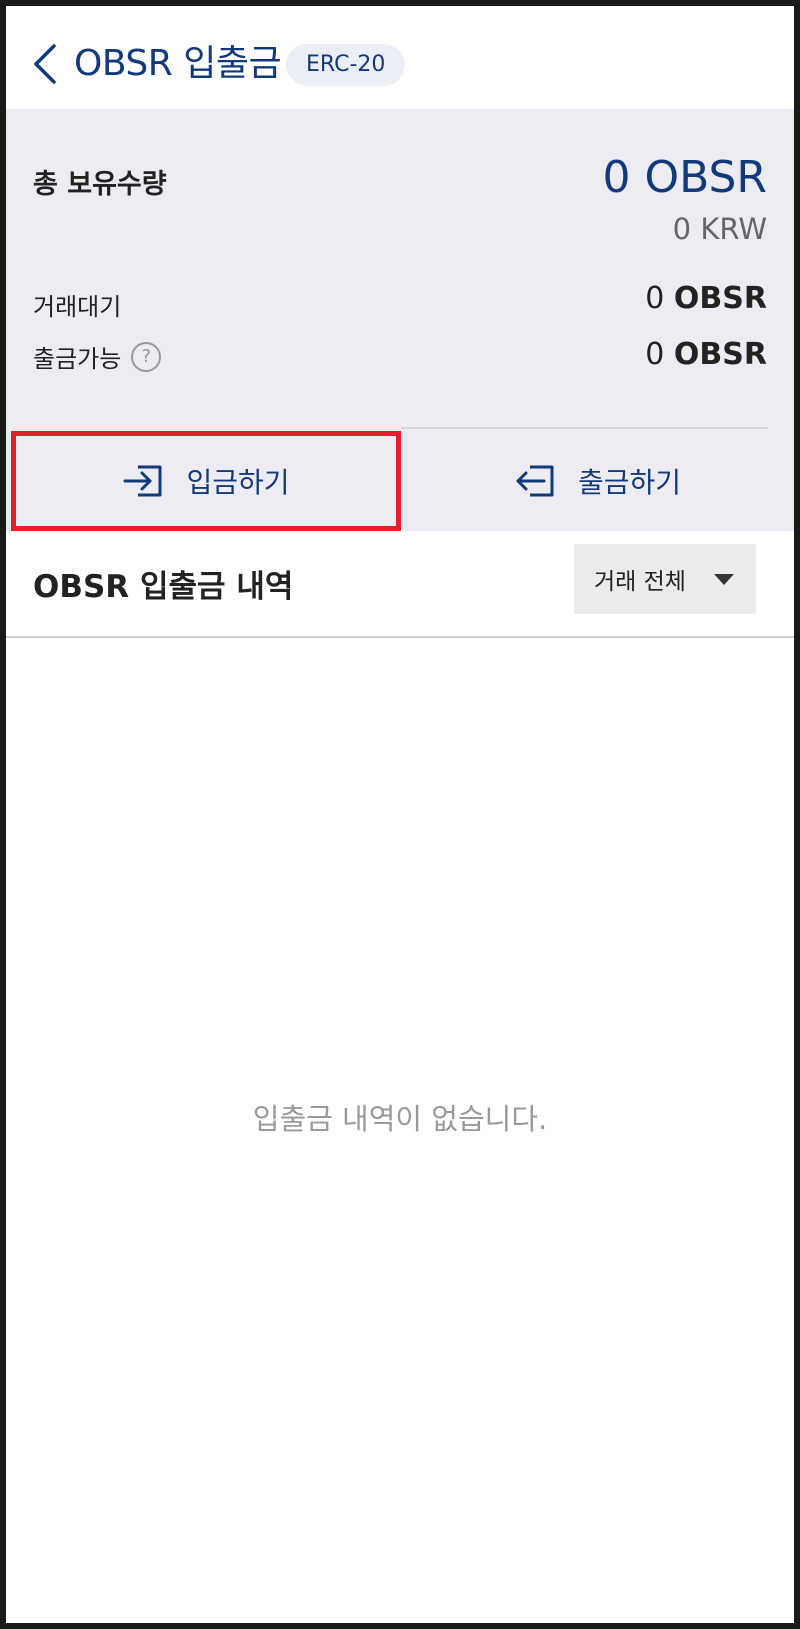 This screenshot has height=1629, width=800. I want to click on question-circle-icon: ?, so click(146, 356).